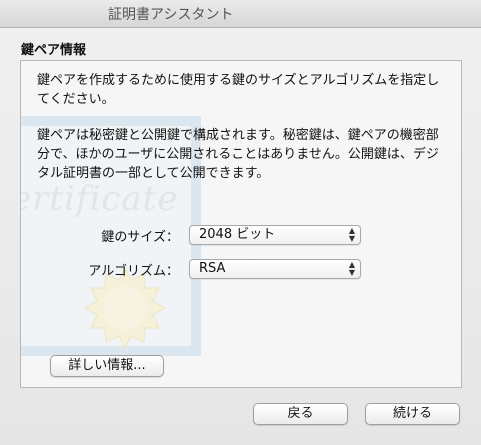 Image resolution: width=481 pixels, height=445 pixels. What do you see at coordinates (240, 14) in the screenshot?
I see `title-bar: 証明書アシスタント` at bounding box center [240, 14].